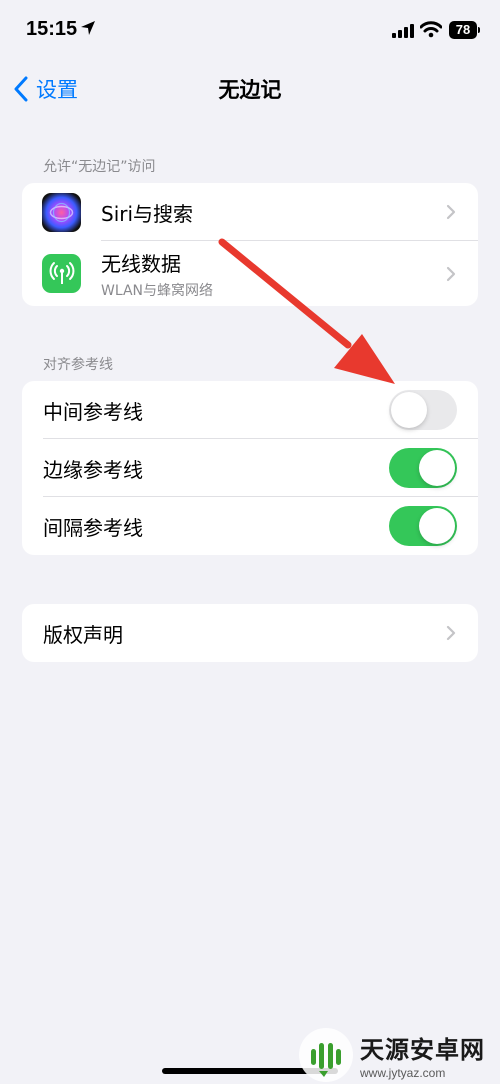  I want to click on wireless-data-sublabel: WLAN与蜂窝网络, so click(157, 290).